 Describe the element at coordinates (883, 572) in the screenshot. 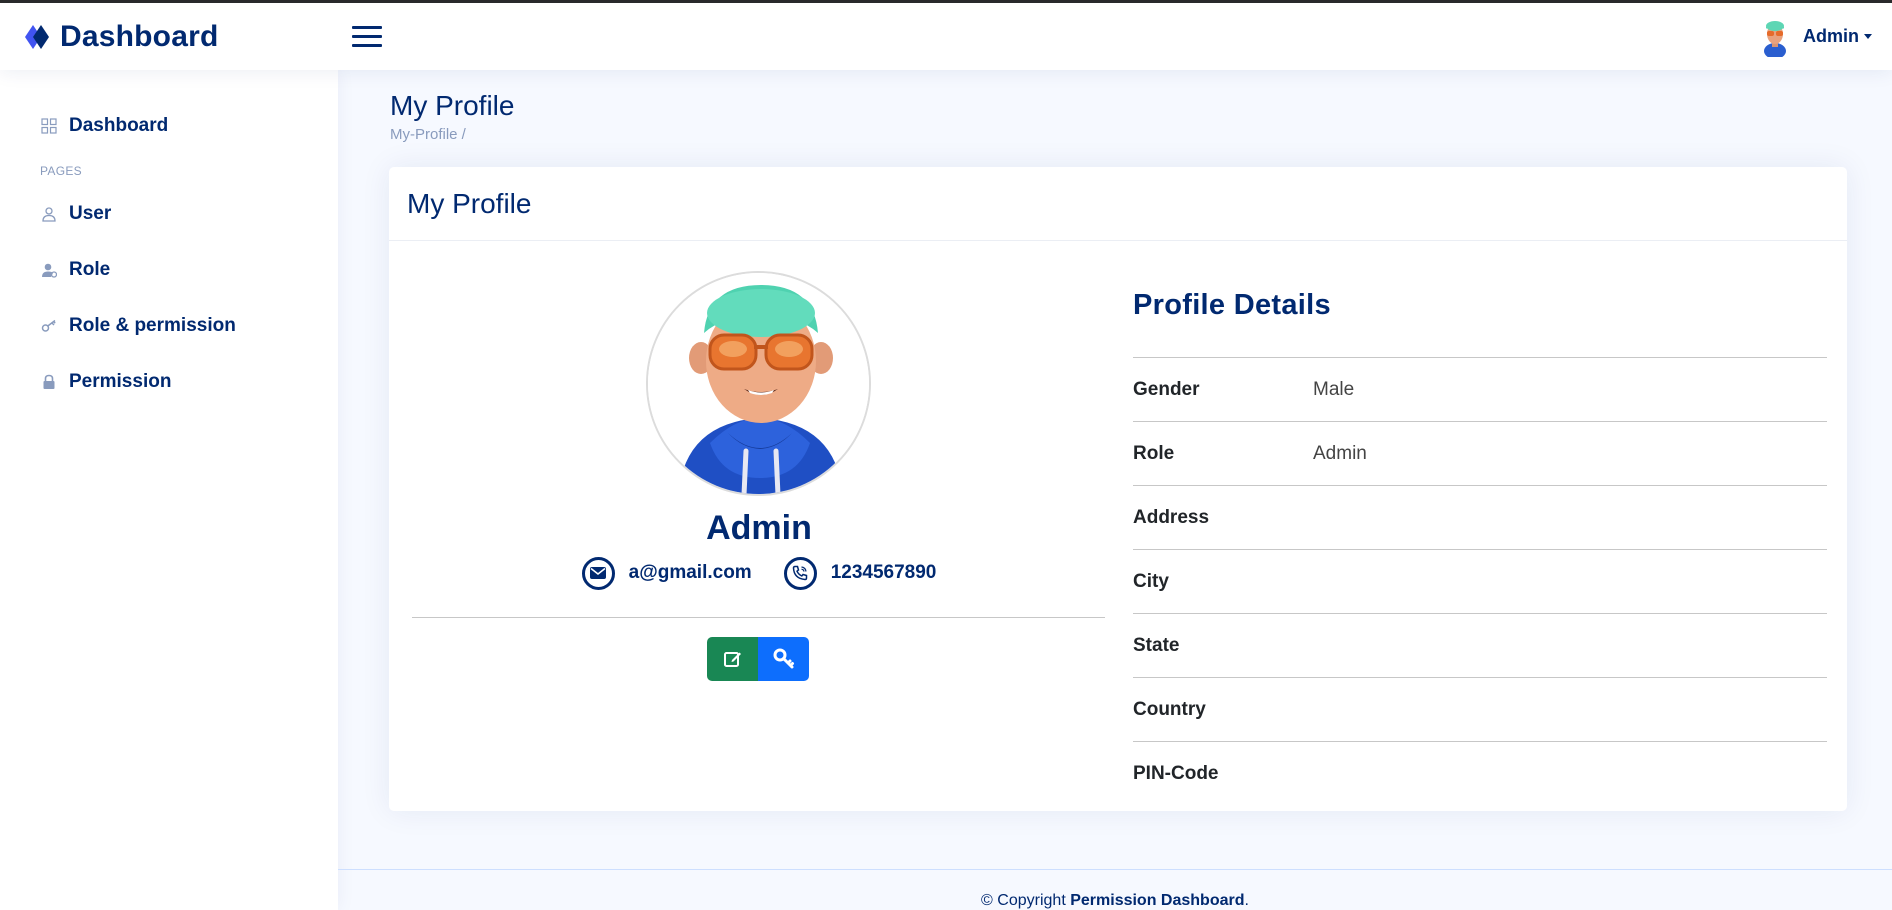

I see `phone-text: 1234567890` at that location.